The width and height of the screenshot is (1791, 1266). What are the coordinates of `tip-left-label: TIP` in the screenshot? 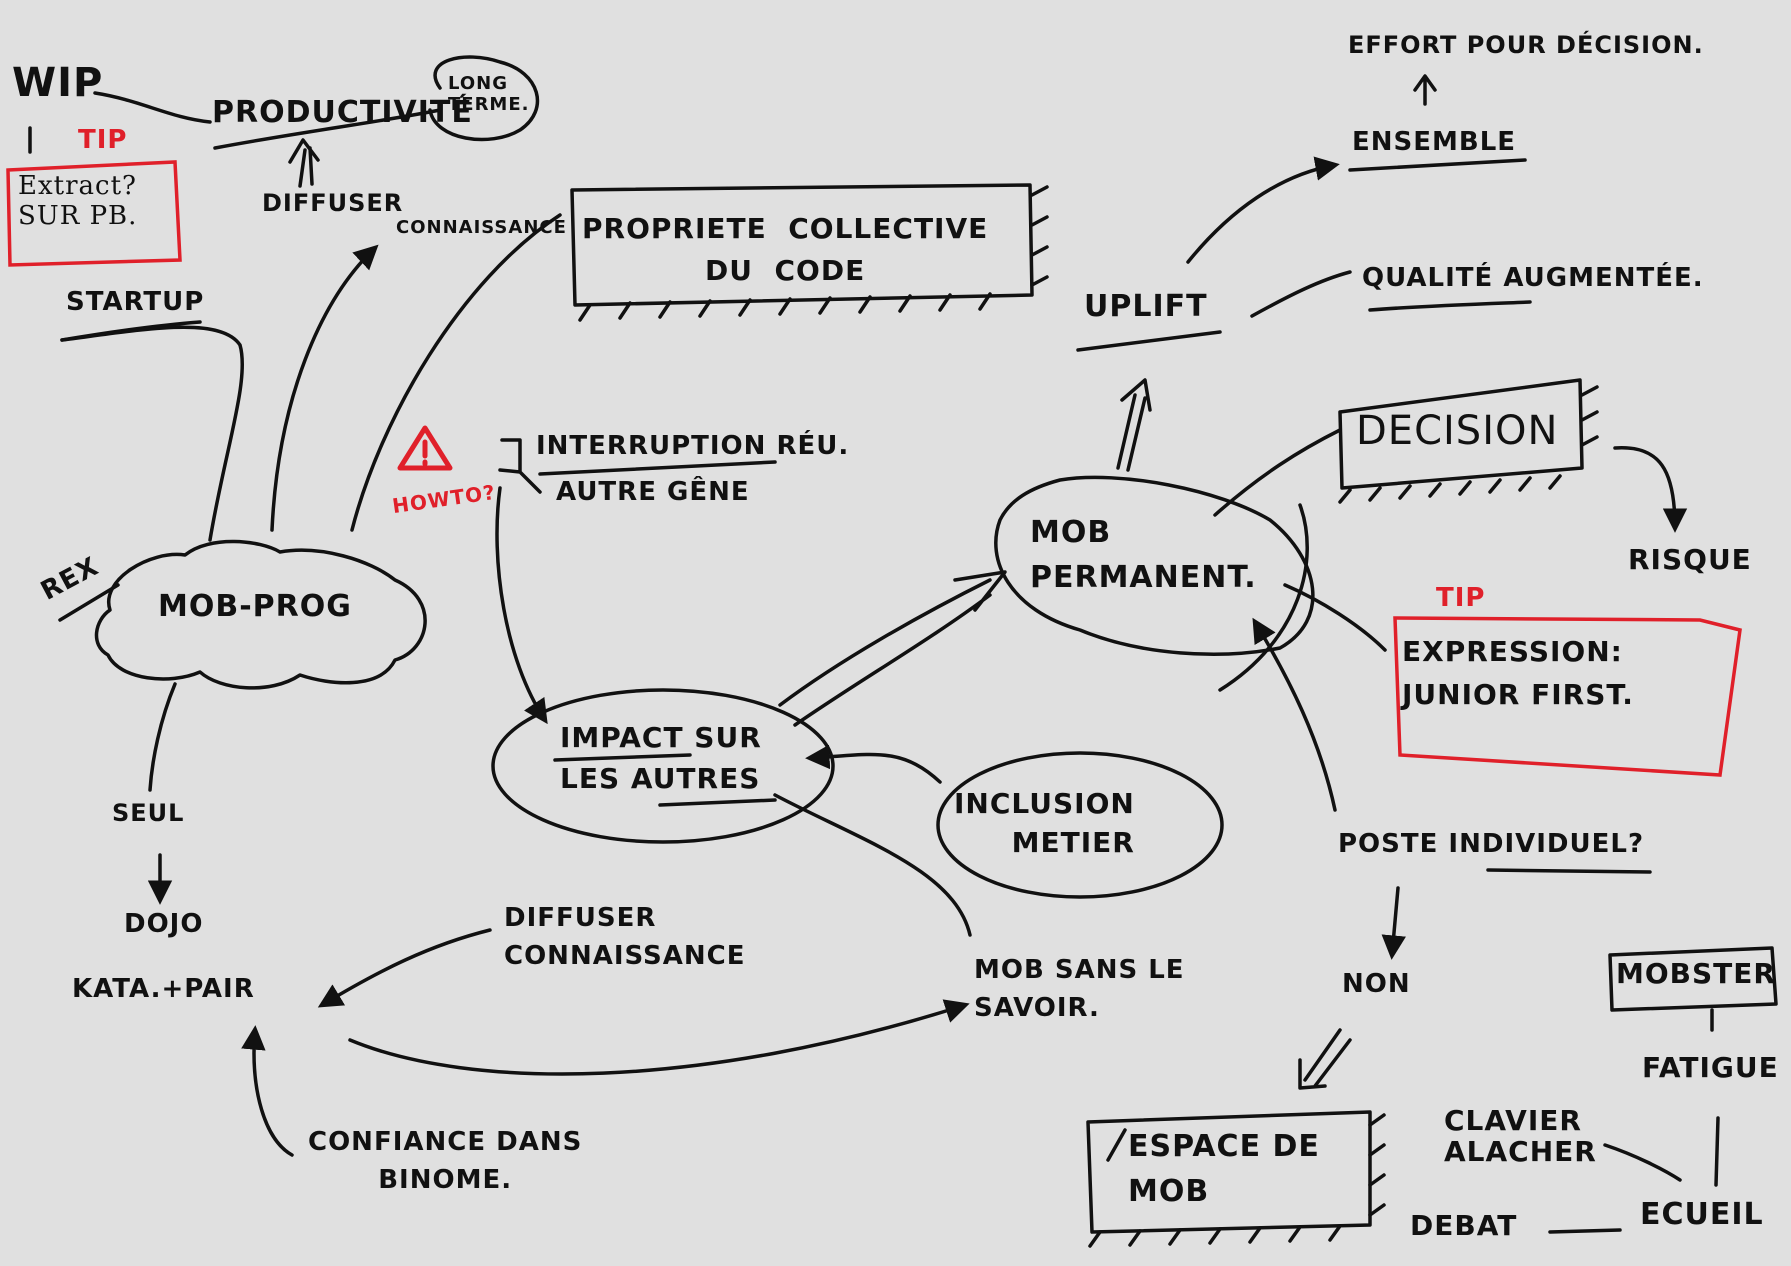 It's located at (103, 140).